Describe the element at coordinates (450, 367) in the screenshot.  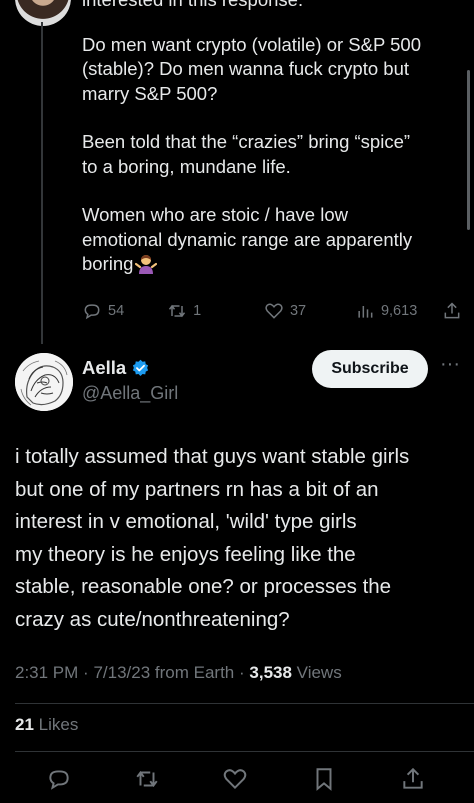
I see `more-options-icon: ···` at that location.